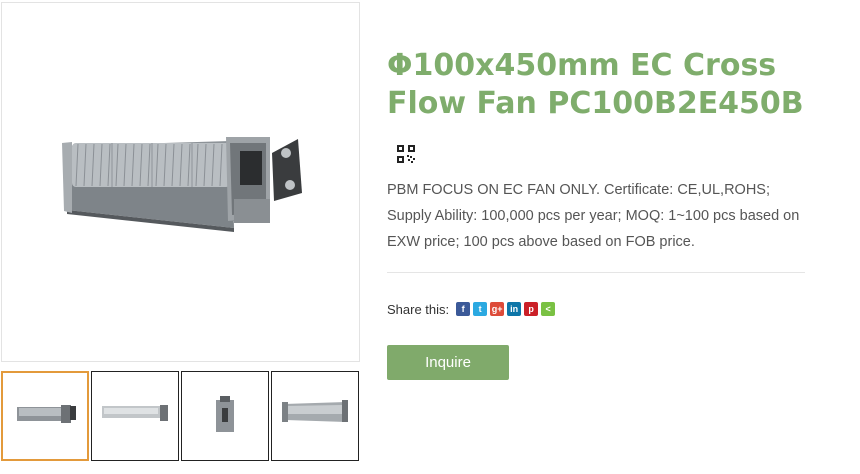 Image resolution: width=860 pixels, height=474 pixels. Describe the element at coordinates (480, 309) in the screenshot. I see `twitter-icon: t` at that location.